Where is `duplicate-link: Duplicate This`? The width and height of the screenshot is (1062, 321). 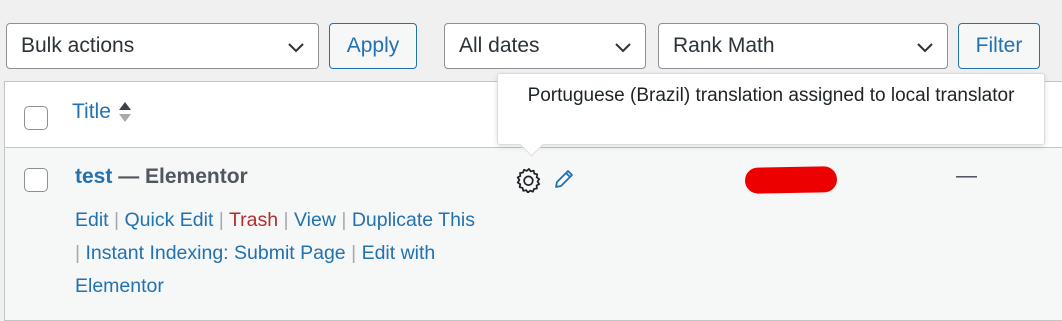
duplicate-link: Duplicate This is located at coordinates (413, 220).